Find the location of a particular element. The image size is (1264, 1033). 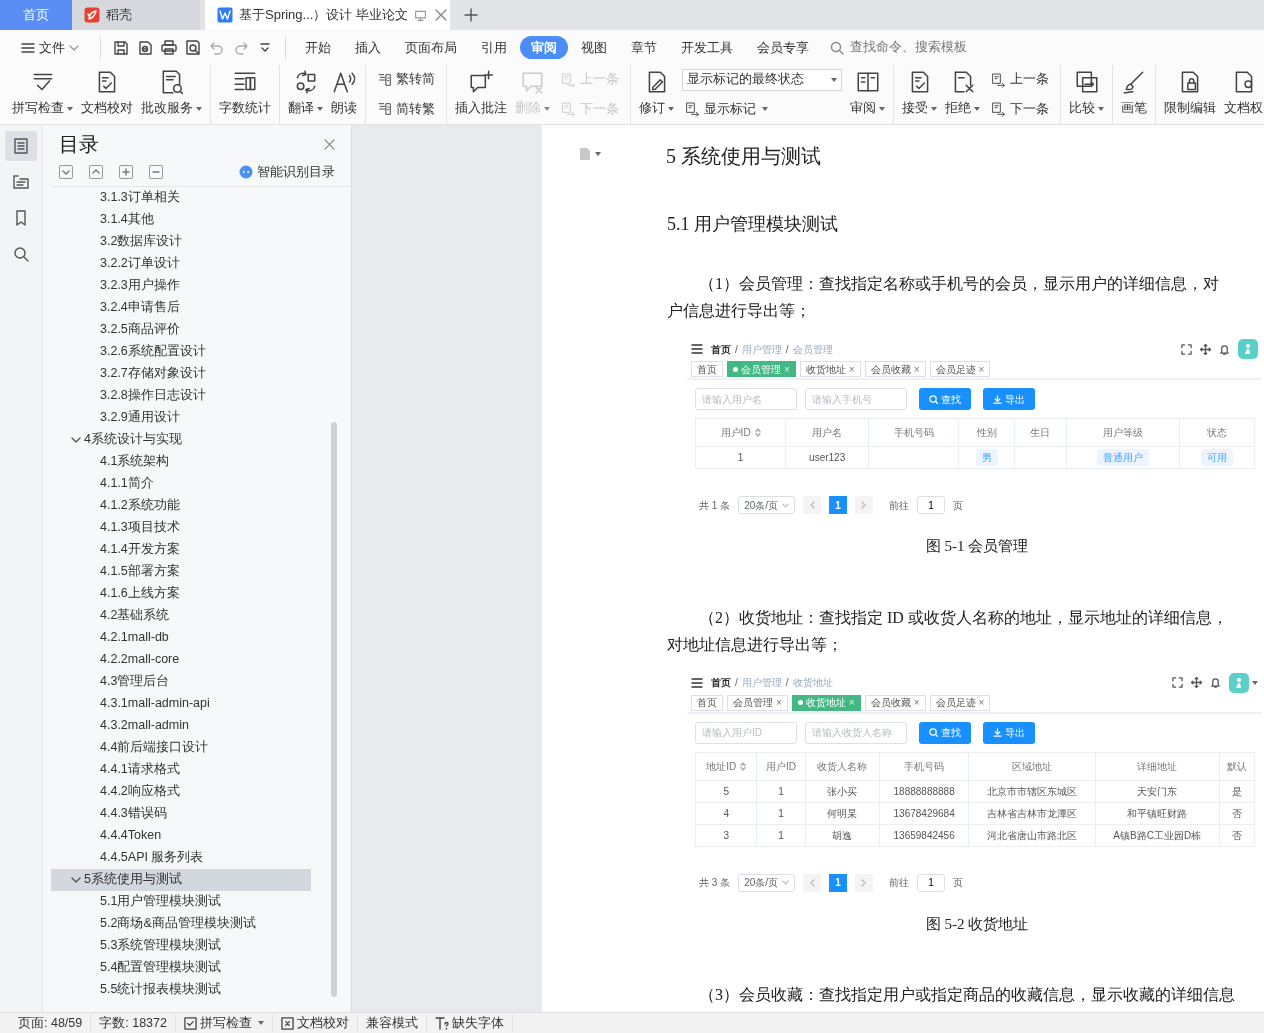

ribbon-button: 显示标记 is located at coordinates (762, 109).